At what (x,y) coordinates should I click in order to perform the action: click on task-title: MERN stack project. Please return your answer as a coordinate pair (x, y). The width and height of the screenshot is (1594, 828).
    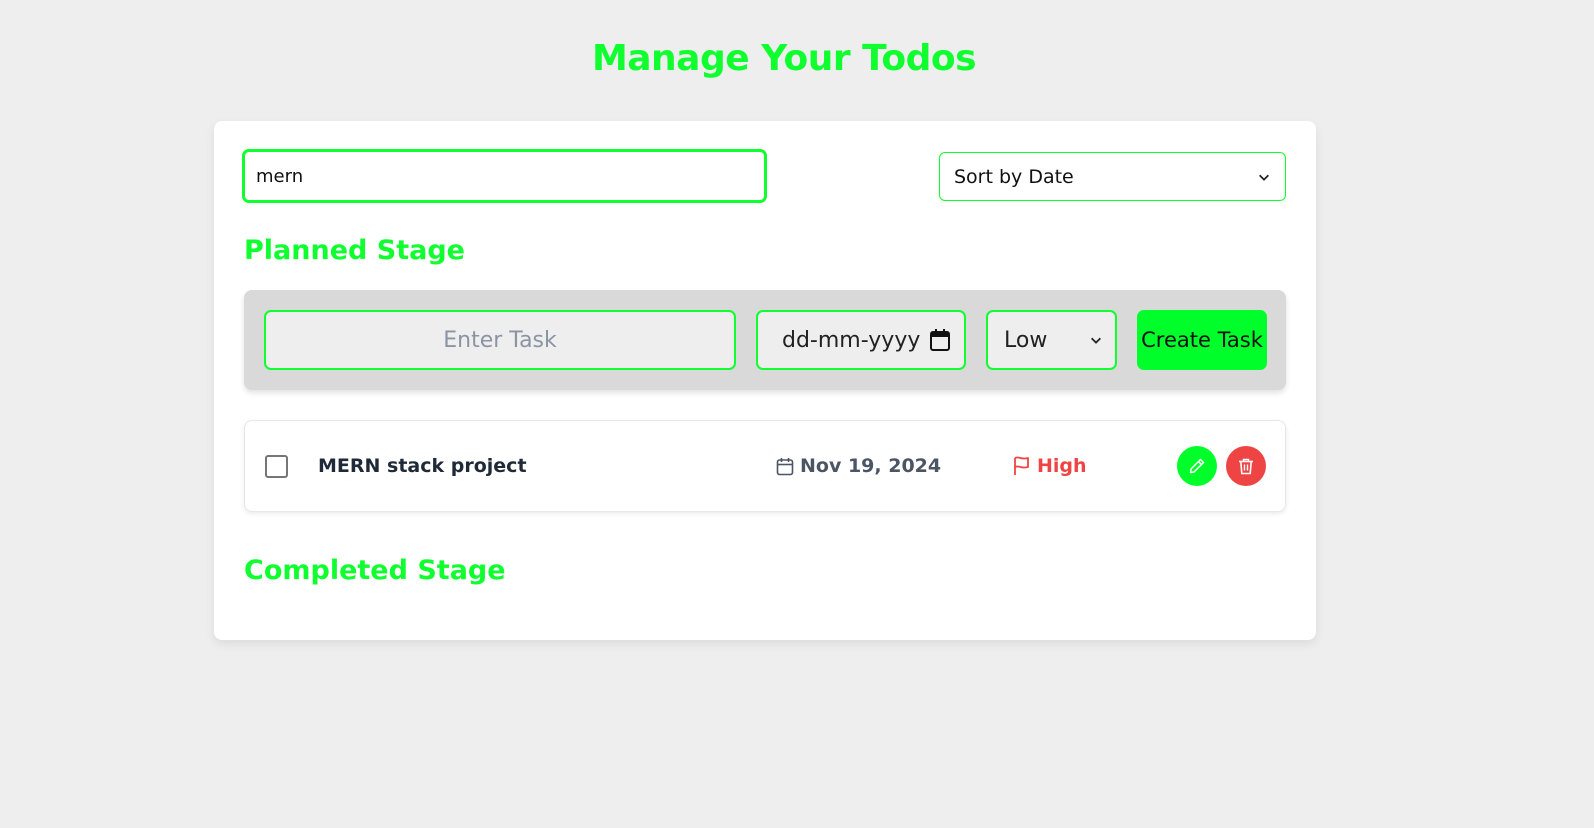
    Looking at the image, I should click on (422, 466).